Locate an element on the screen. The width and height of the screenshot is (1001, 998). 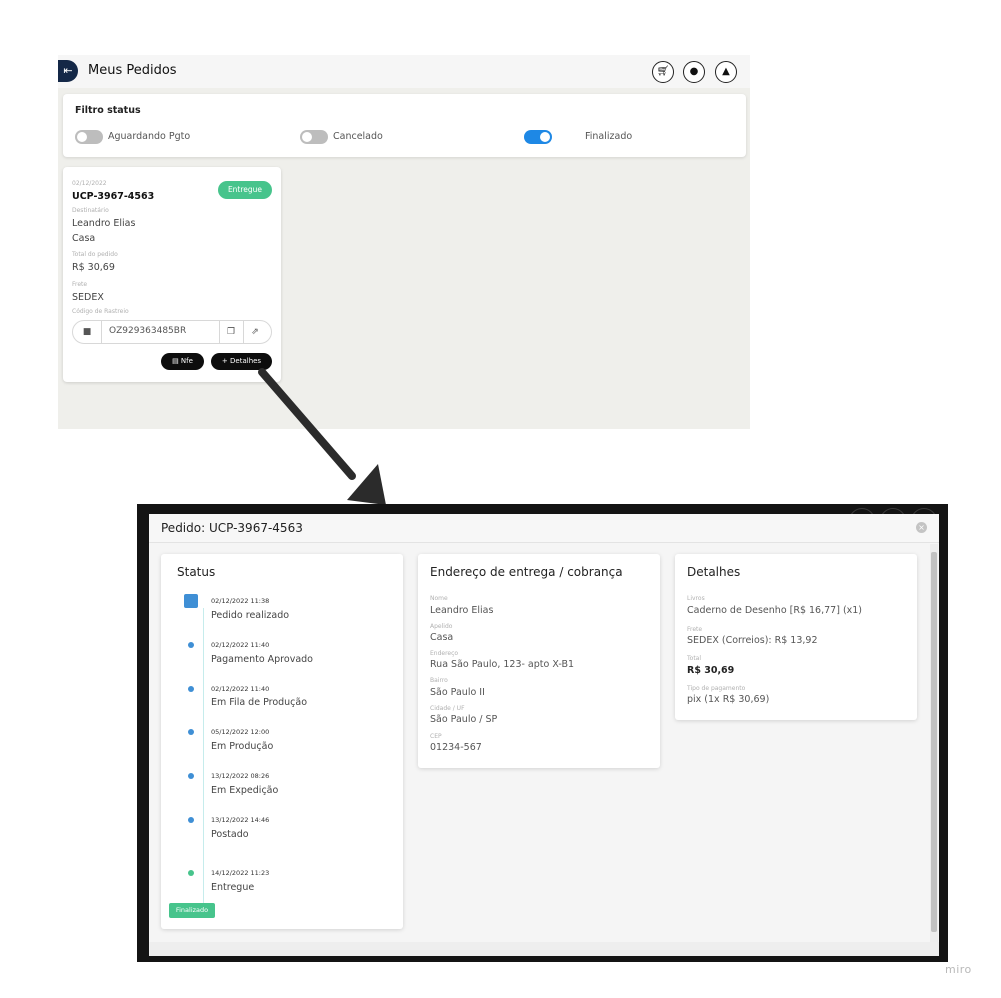
modal-header: Pedido: UCP-3967-4563 × is located at coordinates (544, 528).